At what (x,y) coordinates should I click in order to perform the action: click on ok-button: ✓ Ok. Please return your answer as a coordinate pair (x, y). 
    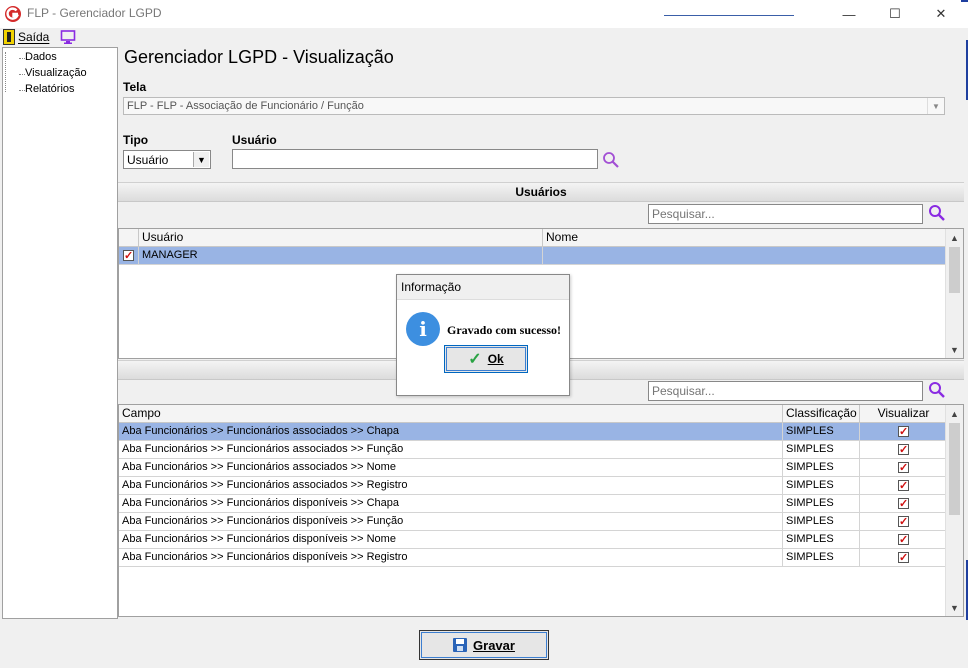
    Looking at the image, I should click on (486, 359).